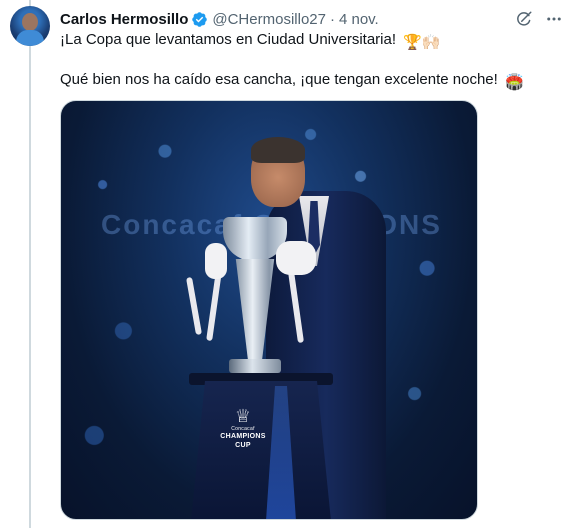 The height and width of the screenshot is (528, 578). What do you see at coordinates (514, 82) in the screenshot?
I see `stadium-emoji: 🏟️` at bounding box center [514, 82].